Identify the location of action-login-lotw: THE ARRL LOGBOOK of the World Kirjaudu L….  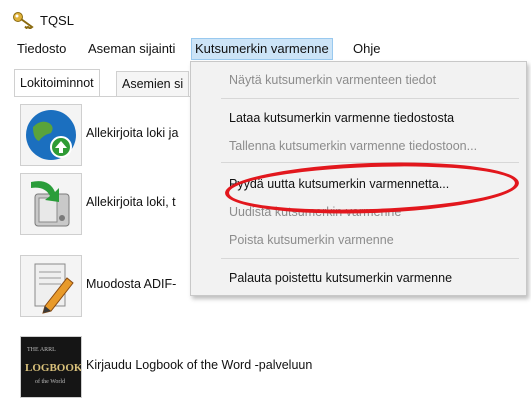
(185, 367).